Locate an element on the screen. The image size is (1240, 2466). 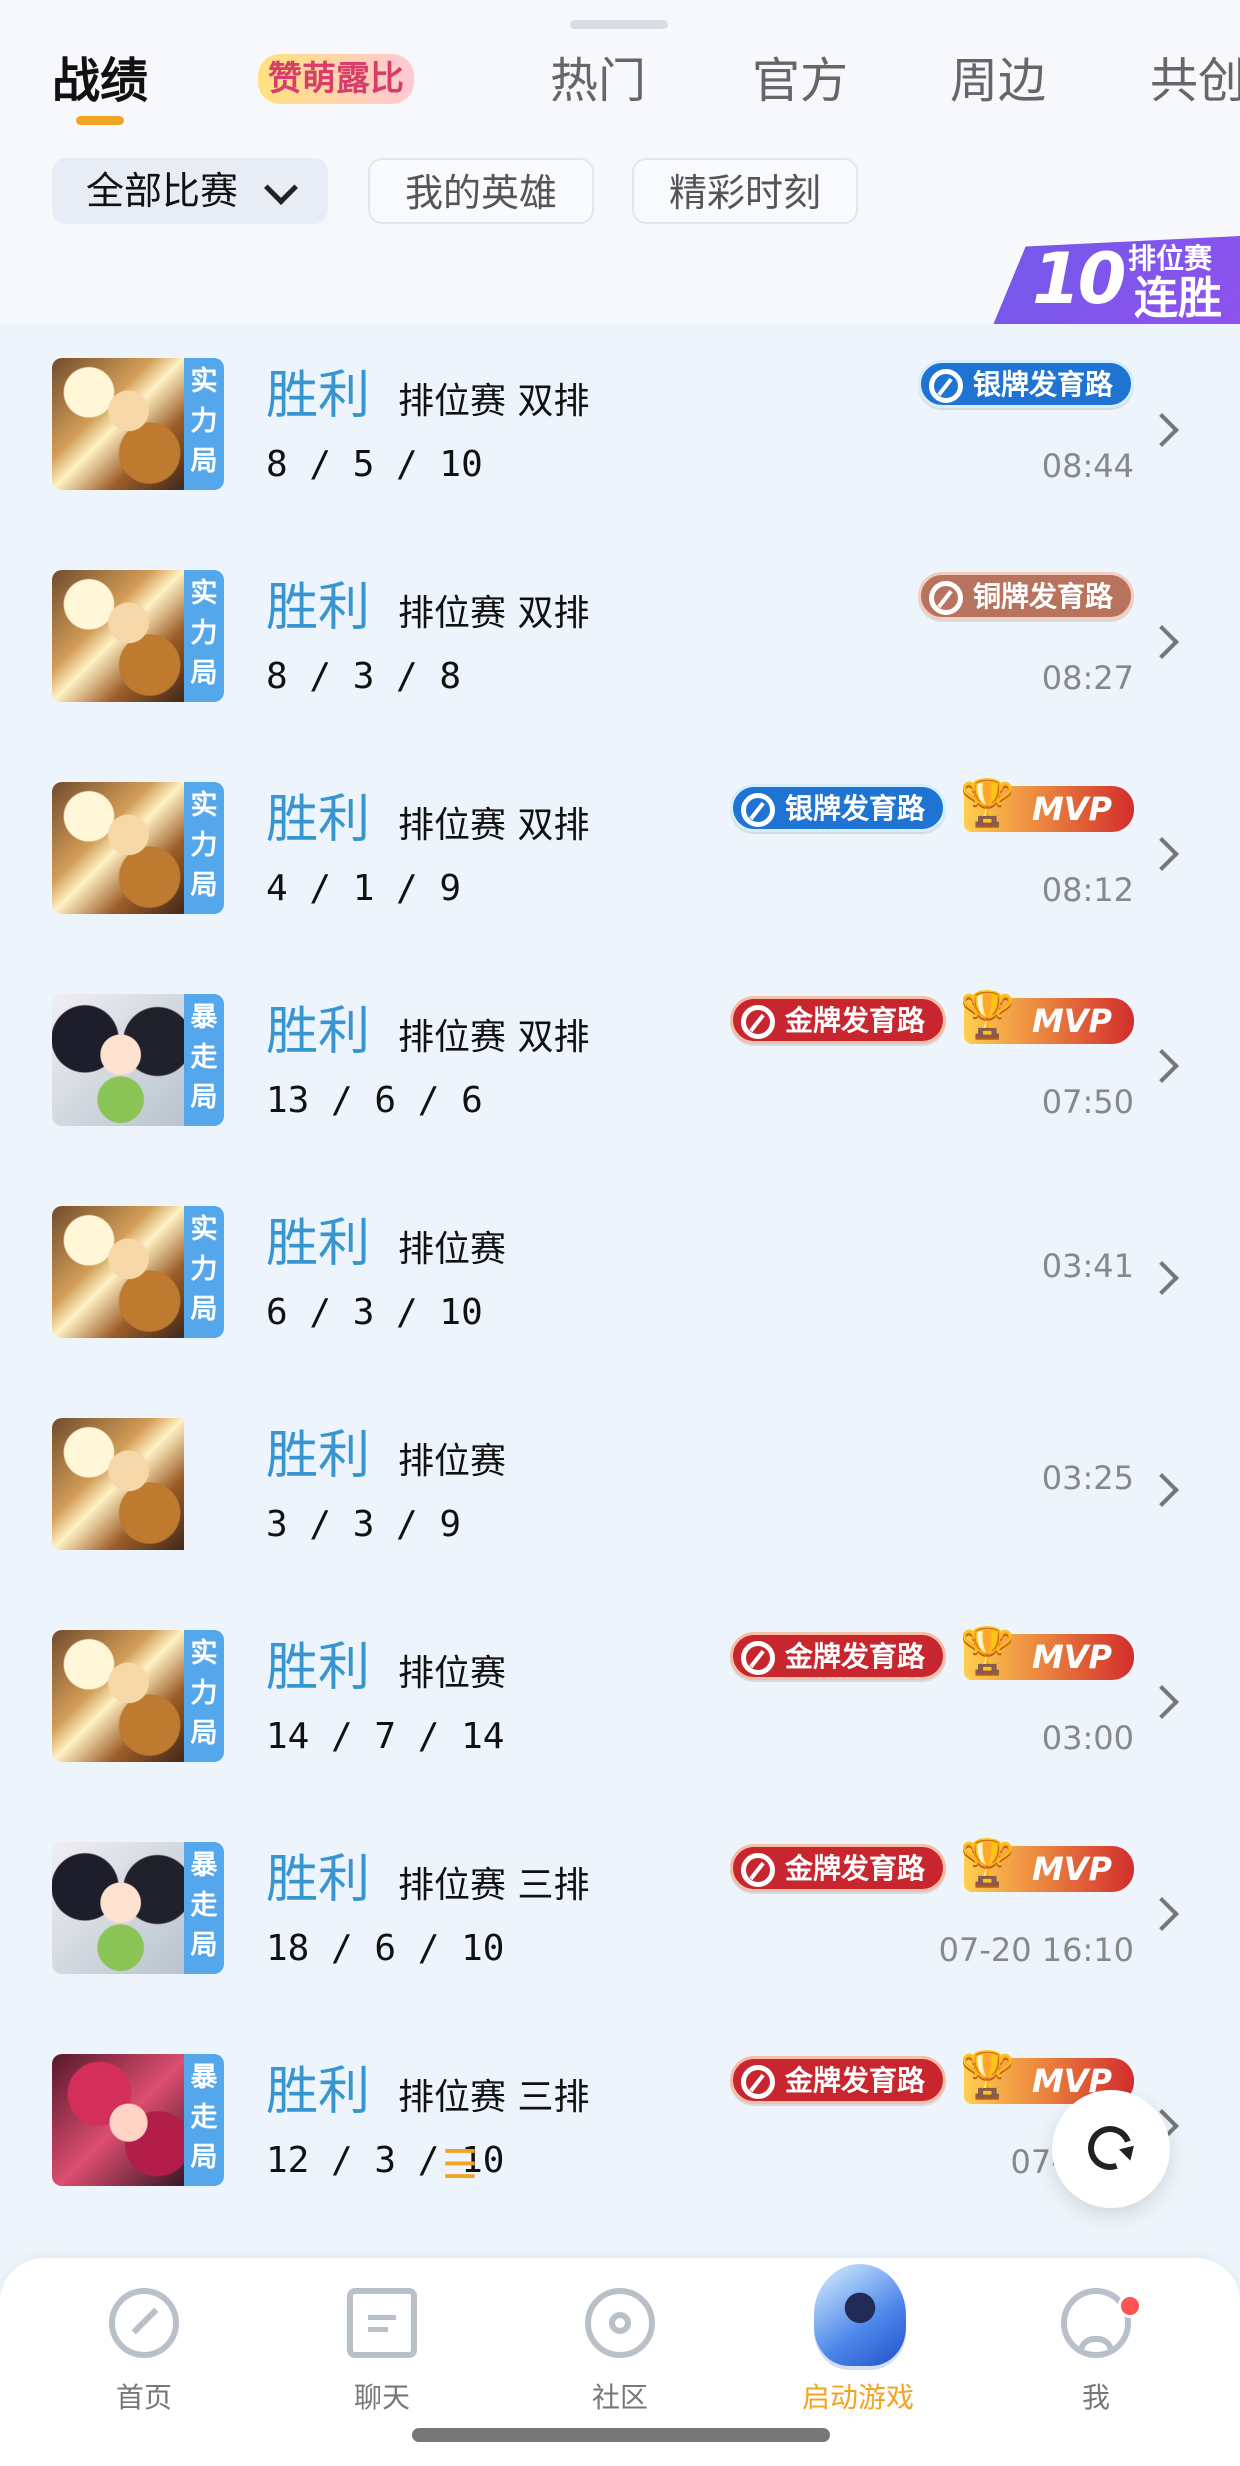
kda-score: 8 / 5 / 10 is located at coordinates (374, 464).